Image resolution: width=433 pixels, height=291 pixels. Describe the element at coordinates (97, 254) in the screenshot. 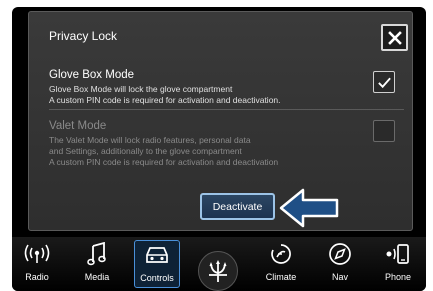

I see `music-note-icon` at that location.